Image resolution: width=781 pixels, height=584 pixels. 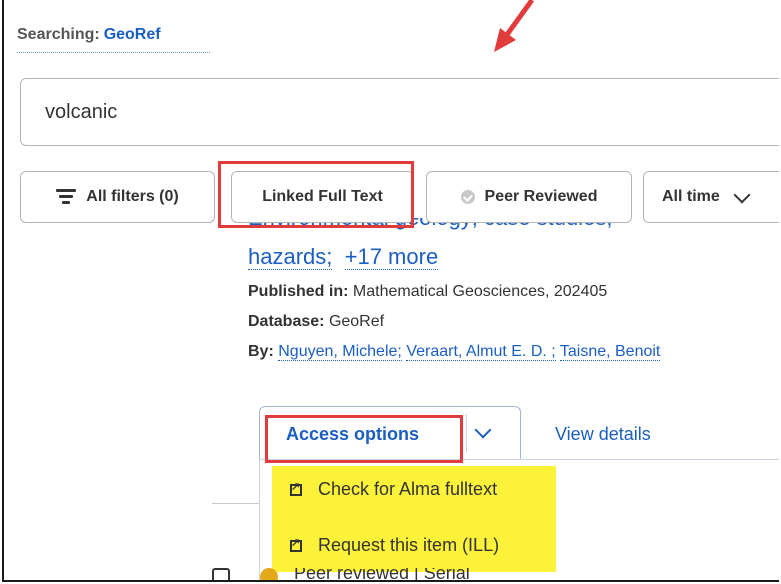 I want to click on search-input, so click(x=345, y=112).